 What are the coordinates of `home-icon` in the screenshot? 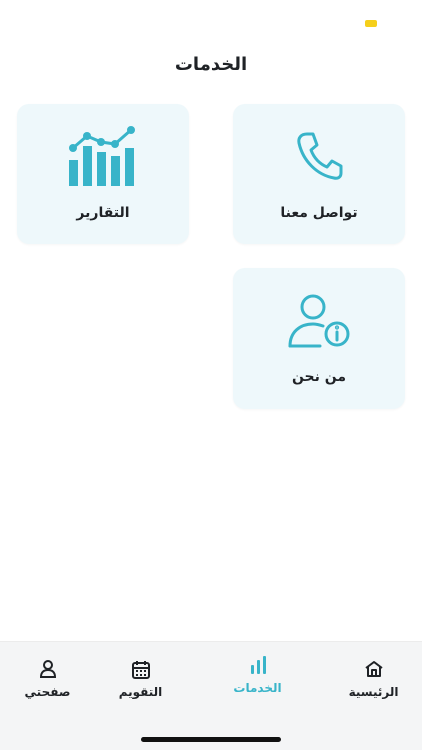 It's located at (371, 669).